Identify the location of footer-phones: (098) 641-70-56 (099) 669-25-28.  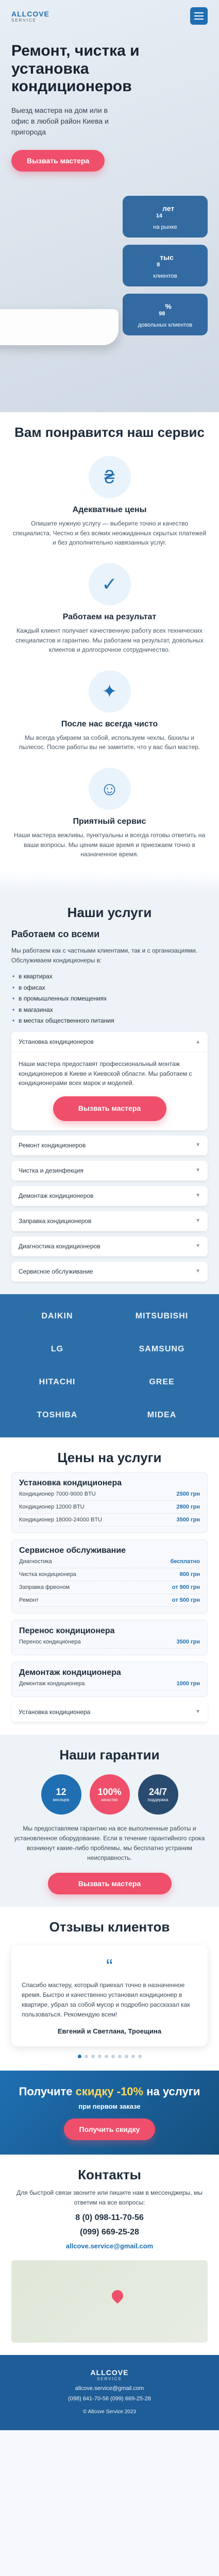
(109, 2399).